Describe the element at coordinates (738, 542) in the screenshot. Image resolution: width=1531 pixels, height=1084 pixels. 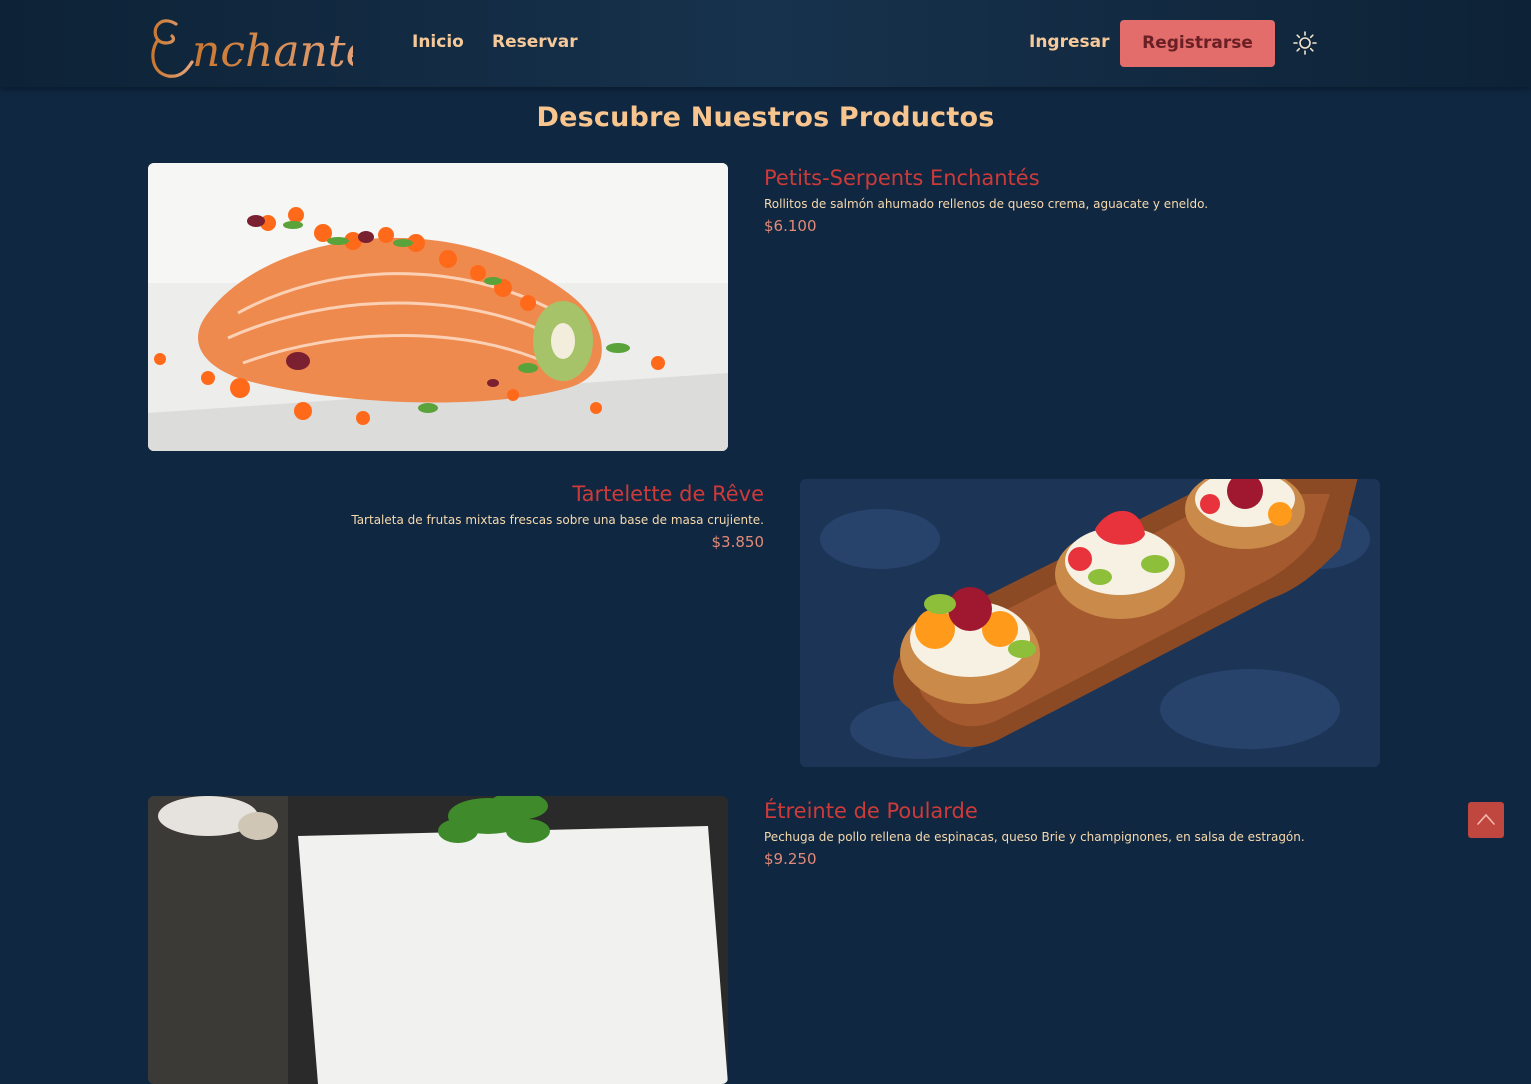
I see `product-price: $3.850` at that location.